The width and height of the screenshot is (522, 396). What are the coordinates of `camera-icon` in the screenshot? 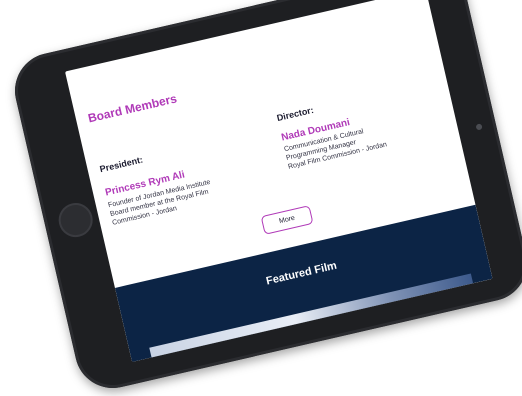 It's located at (479, 127).